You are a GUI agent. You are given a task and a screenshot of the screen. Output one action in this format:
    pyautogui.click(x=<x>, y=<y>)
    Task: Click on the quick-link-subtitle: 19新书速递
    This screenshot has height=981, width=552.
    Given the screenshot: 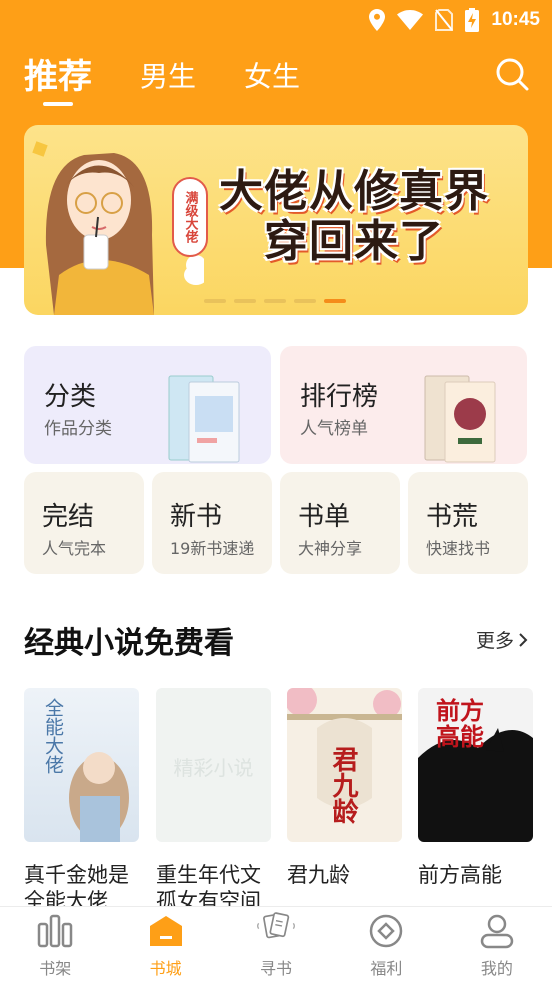 What is the action you would take?
    pyautogui.click(x=212, y=548)
    